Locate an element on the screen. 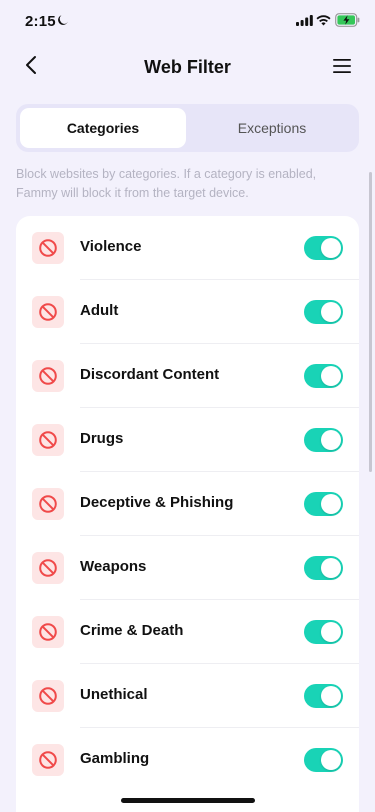 This screenshot has width=375, height=812. category-label: Crime & Death is located at coordinates (132, 630).